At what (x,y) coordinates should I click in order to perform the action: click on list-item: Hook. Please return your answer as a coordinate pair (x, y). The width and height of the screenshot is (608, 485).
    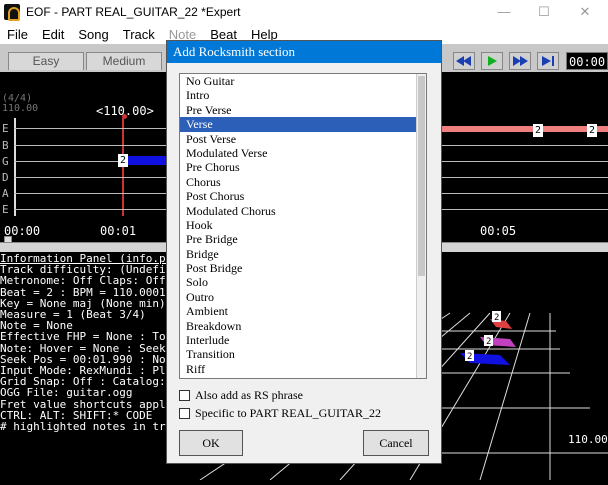
    Looking at the image, I should click on (303, 225).